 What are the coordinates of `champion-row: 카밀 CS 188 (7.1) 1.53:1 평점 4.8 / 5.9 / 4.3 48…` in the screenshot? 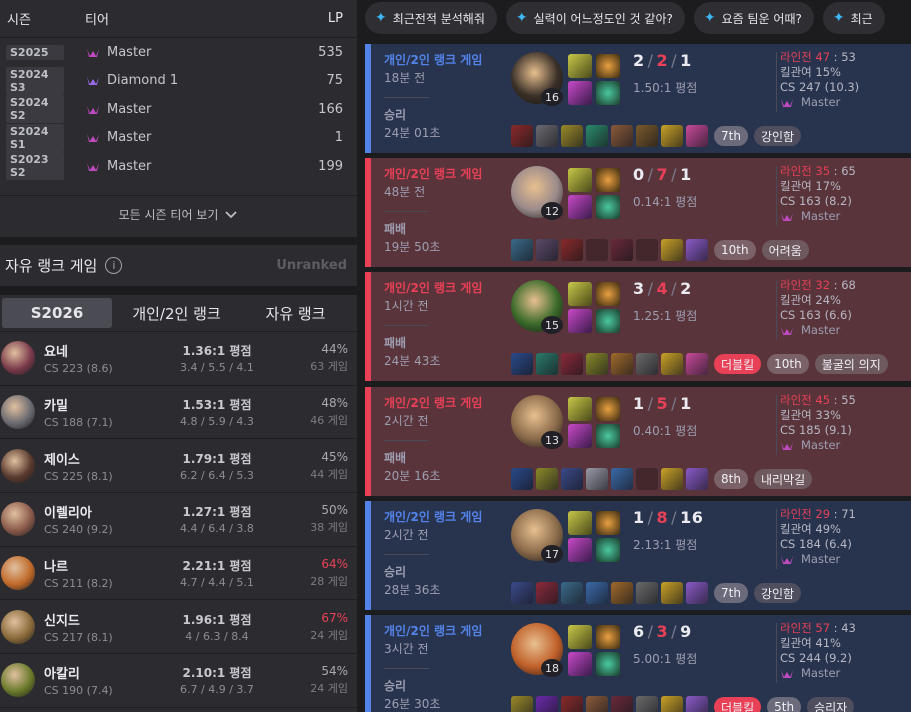 It's located at (178, 413).